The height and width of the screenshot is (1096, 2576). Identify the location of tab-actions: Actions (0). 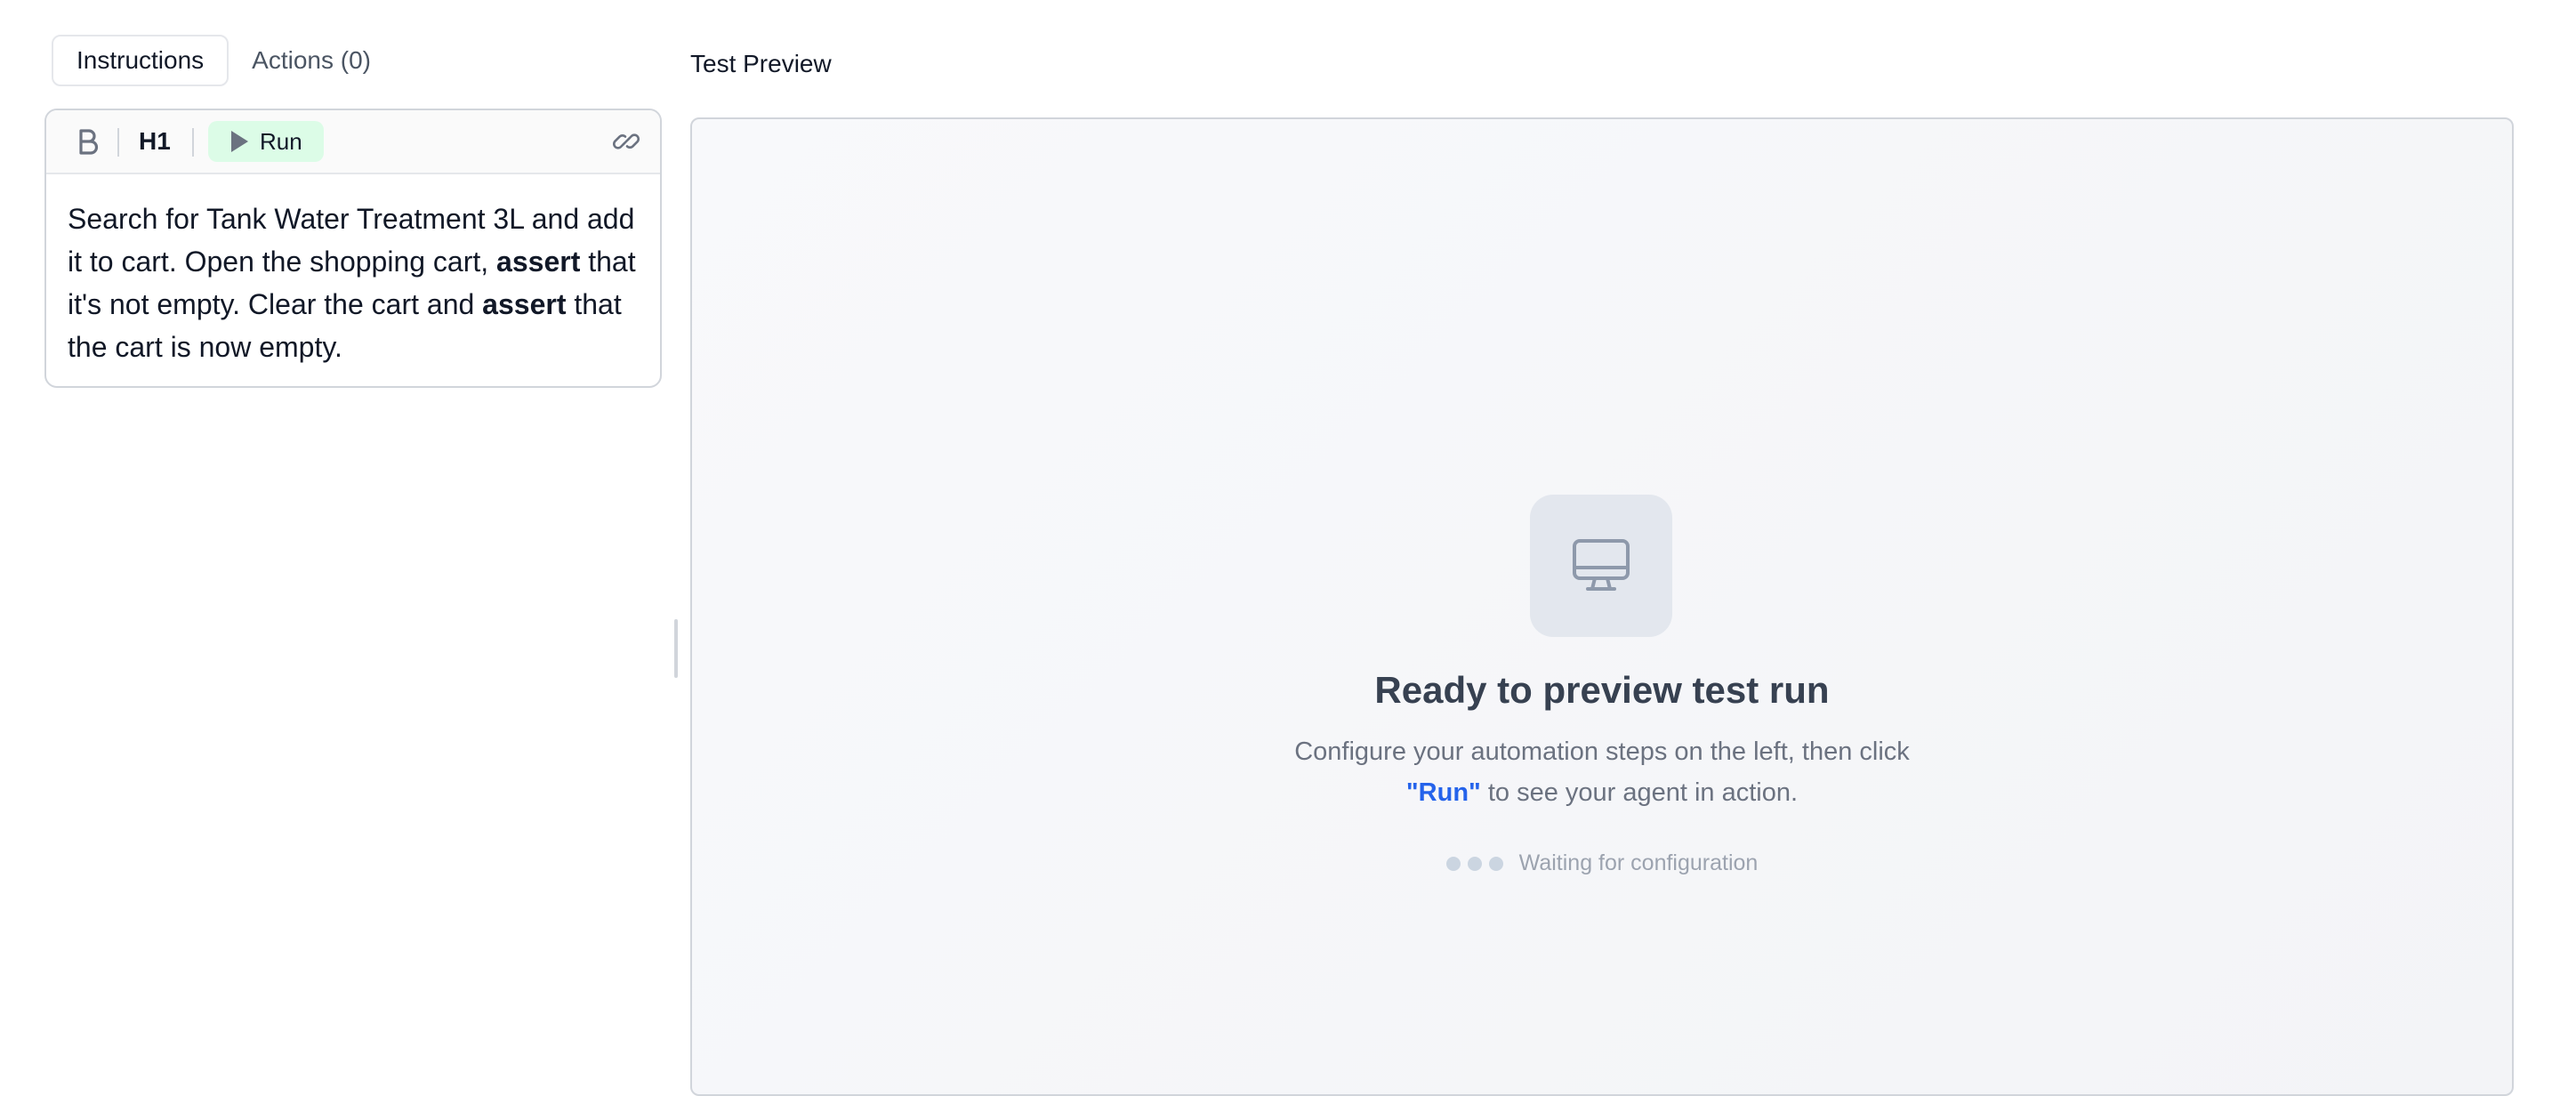
(311, 60).